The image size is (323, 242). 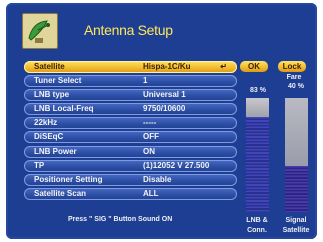 What do you see at coordinates (130, 109) in the screenshot?
I see `menu-row-lnb-local-freq: LNB Local-Freq 9750/10600` at bounding box center [130, 109].